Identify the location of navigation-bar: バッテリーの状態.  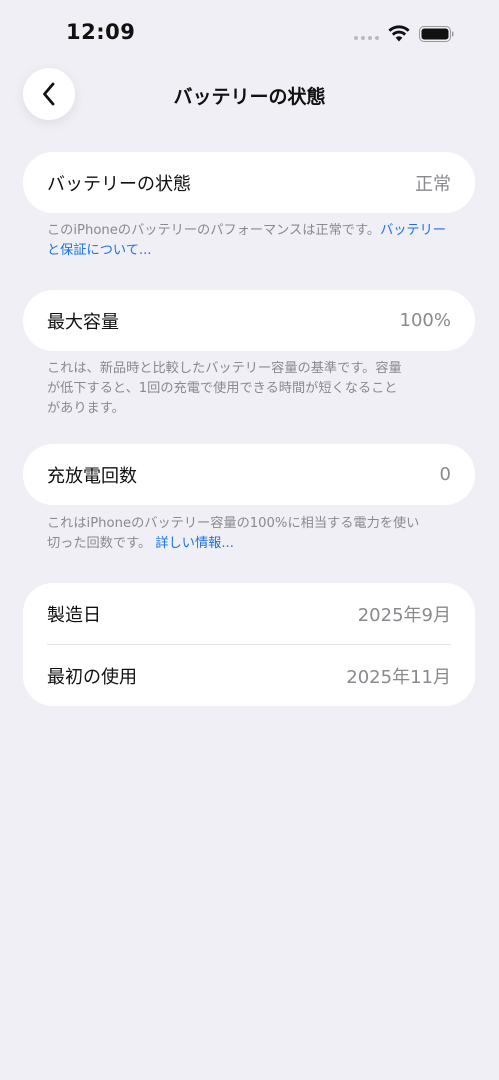
(249, 95).